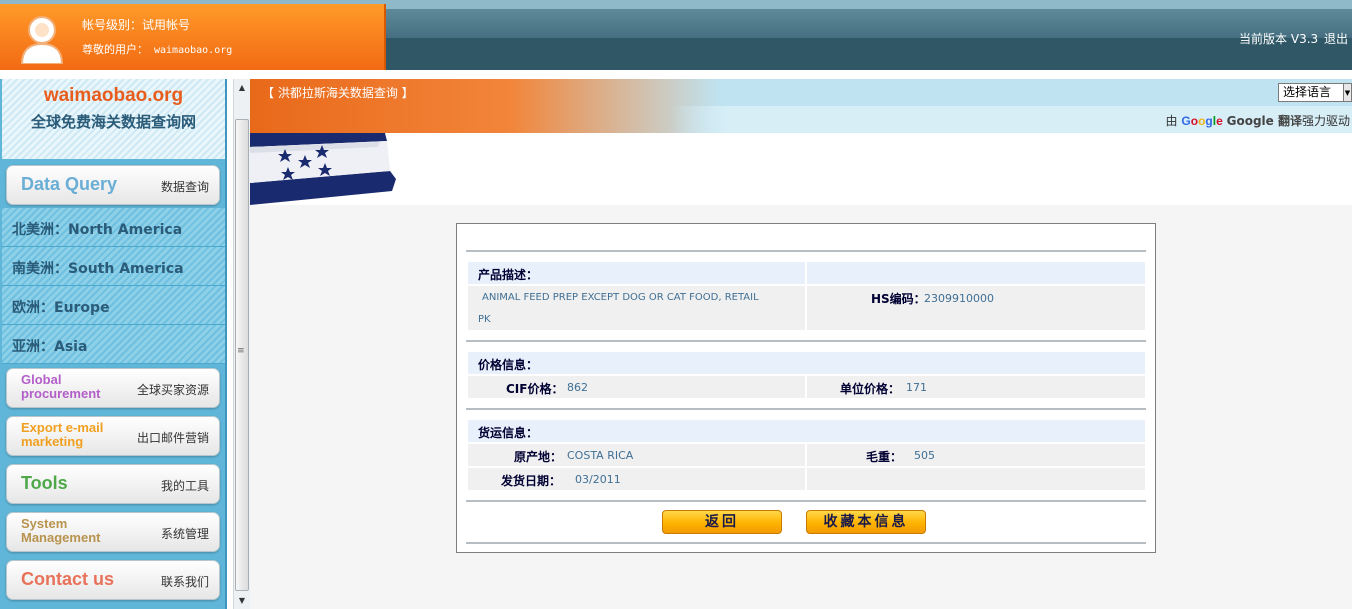 Image resolution: width=1352 pixels, height=609 pixels. I want to click on origin-value: COSTA RICA, so click(600, 455).